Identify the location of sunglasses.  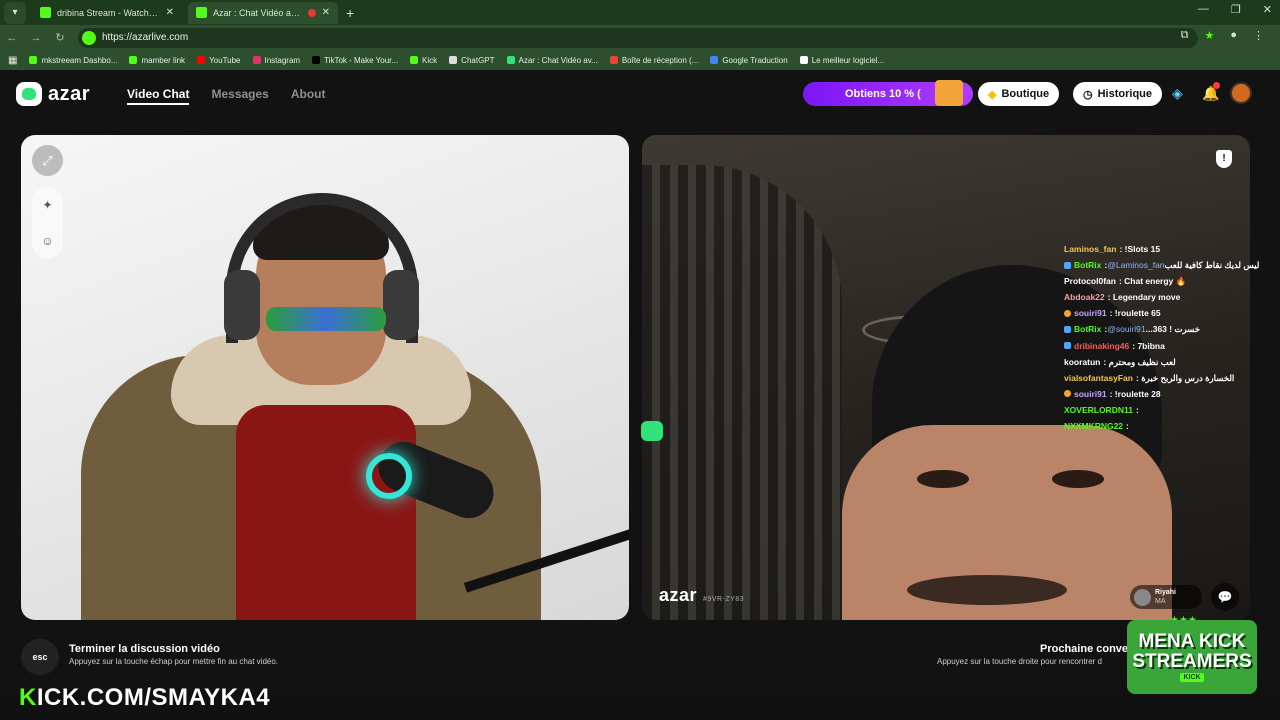
(326, 319).